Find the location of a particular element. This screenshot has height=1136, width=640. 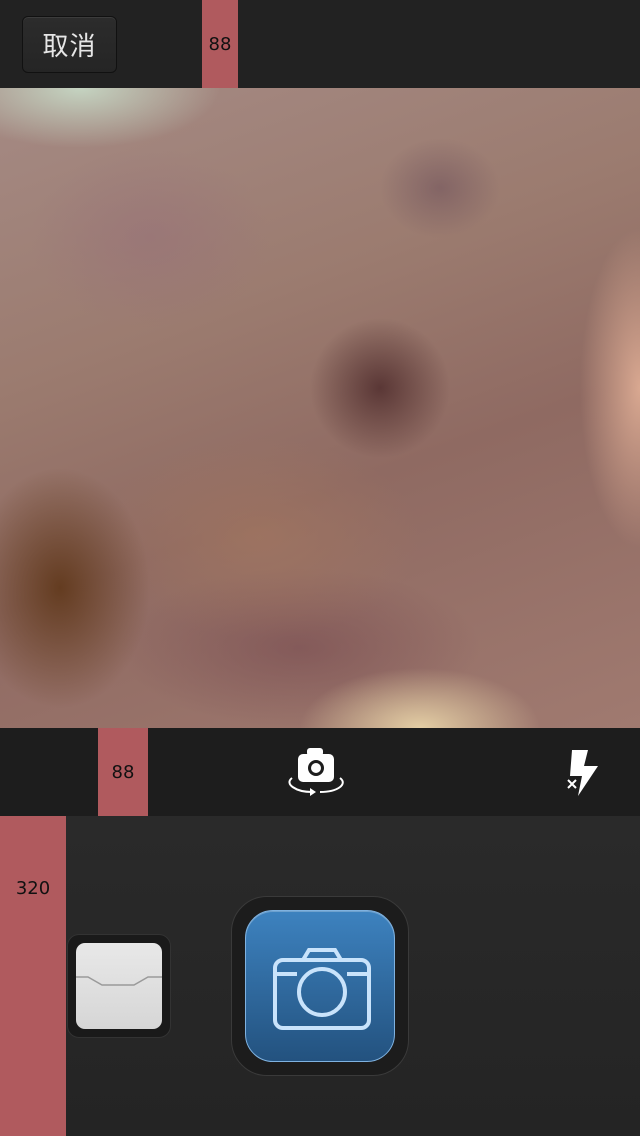

size-marker-top: 88 is located at coordinates (220, 44).